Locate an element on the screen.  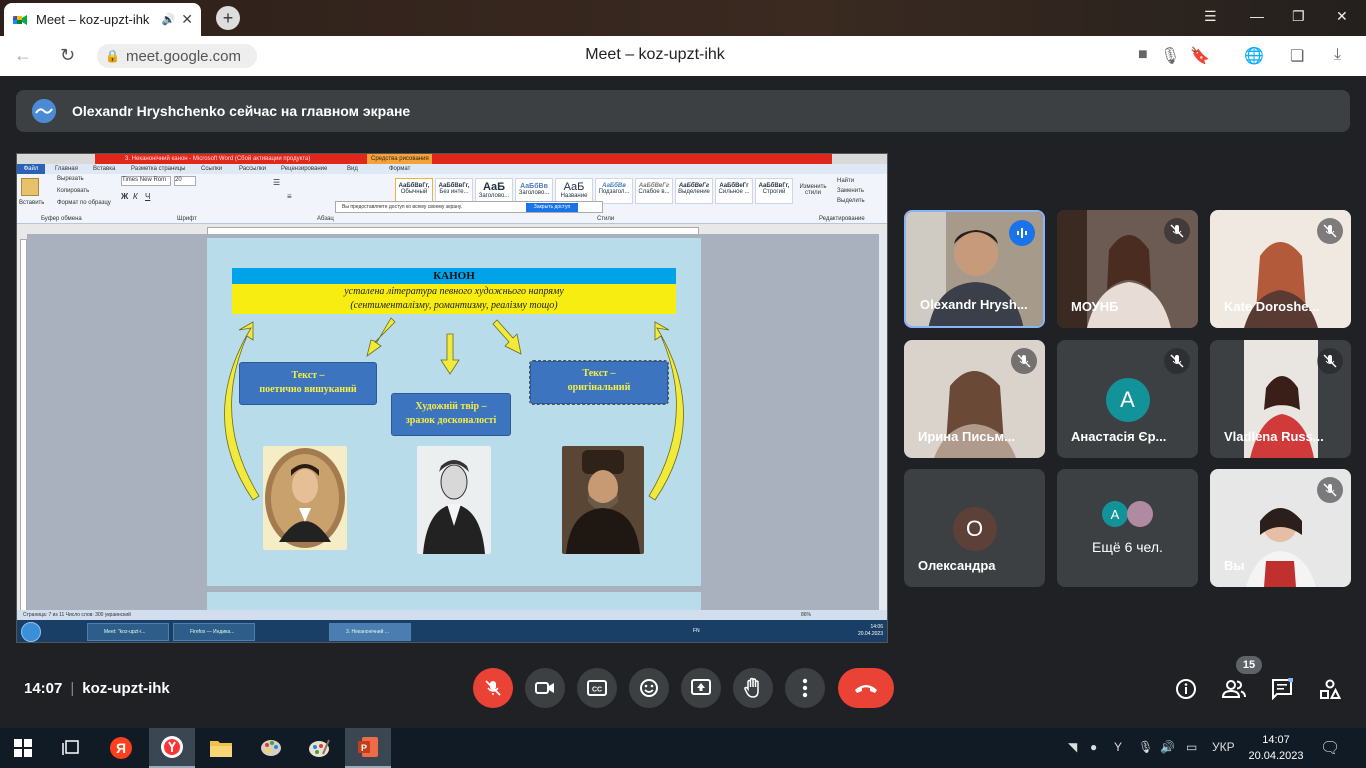
paint3d-app-button is located at coordinates (319, 748).